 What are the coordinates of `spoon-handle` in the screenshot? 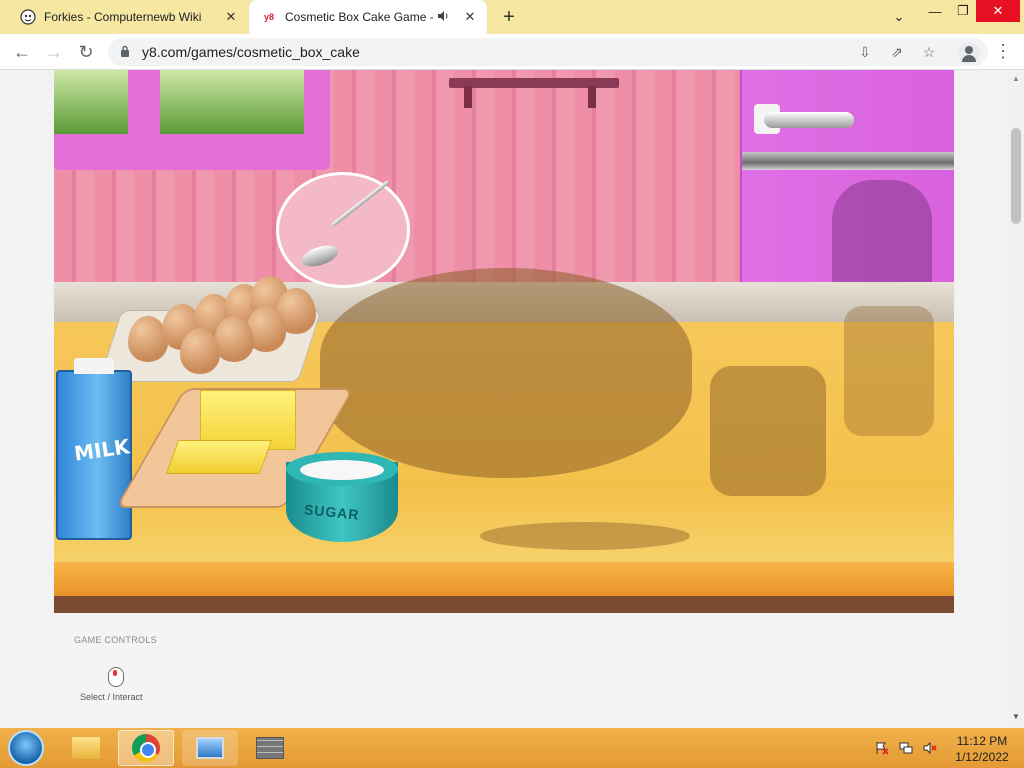 It's located at (360, 203).